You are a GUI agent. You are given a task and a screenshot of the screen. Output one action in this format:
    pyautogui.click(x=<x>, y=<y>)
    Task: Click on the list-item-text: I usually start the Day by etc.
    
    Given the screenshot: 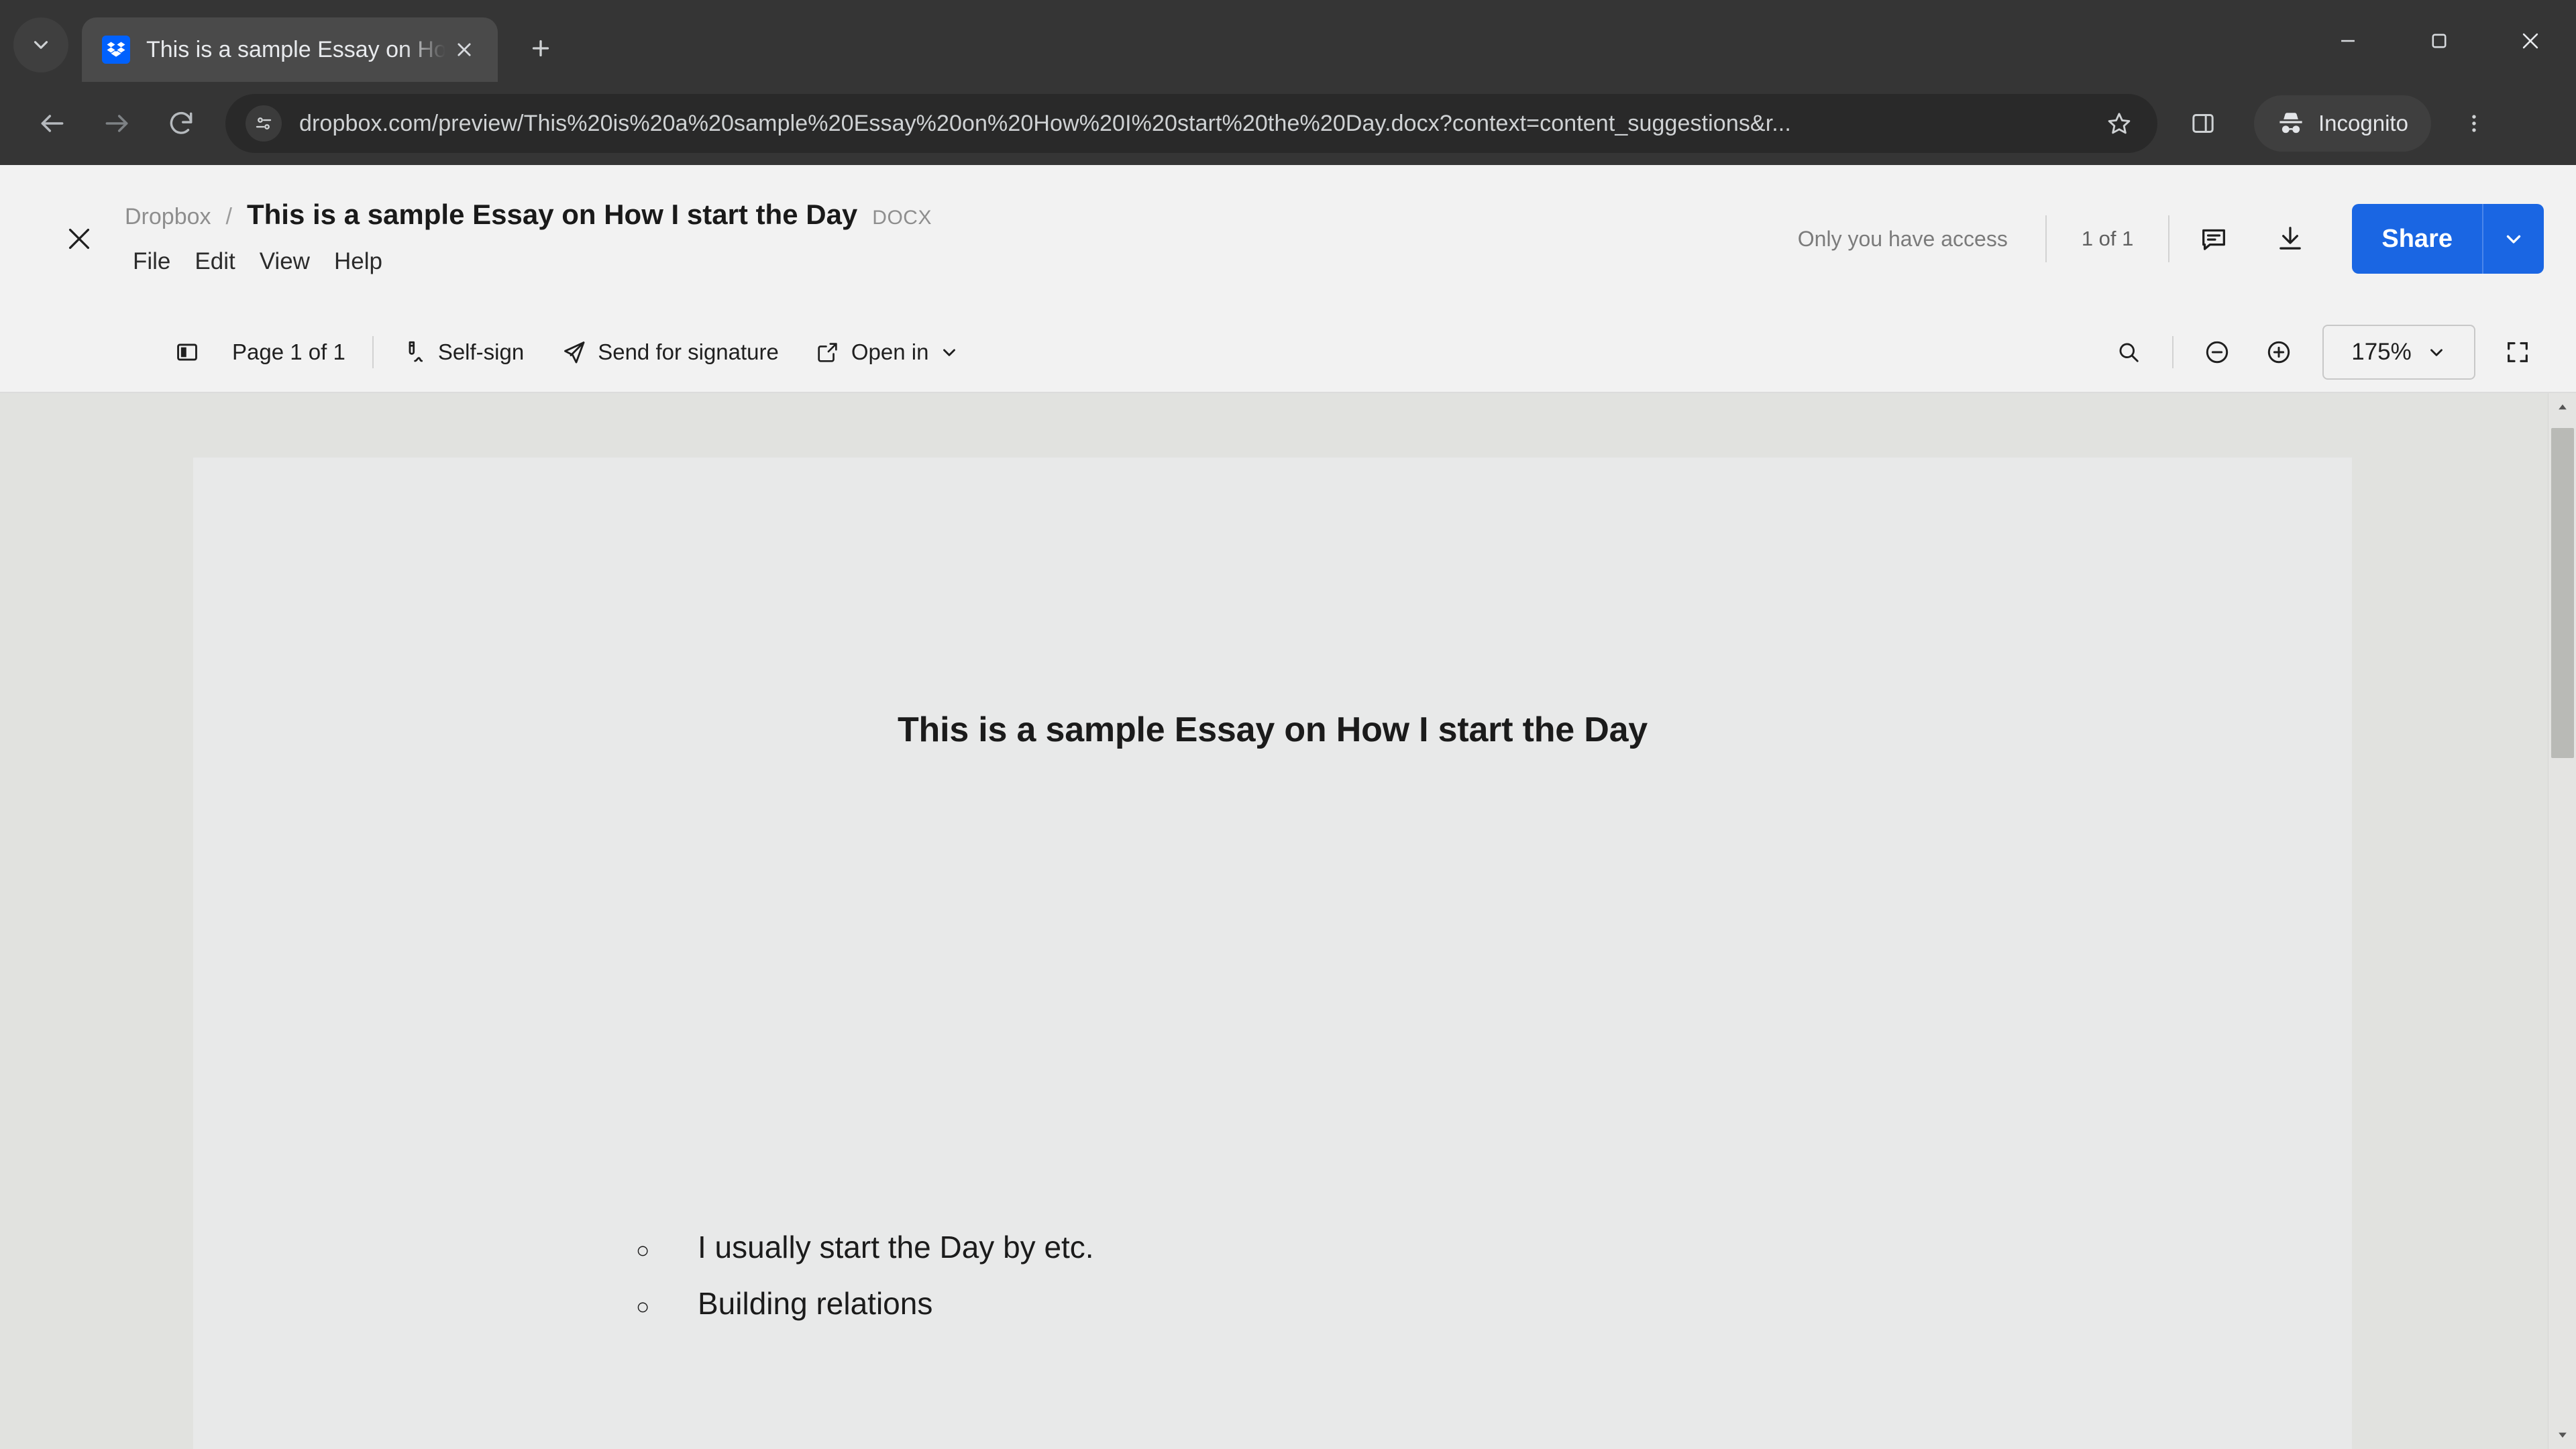 What is the action you would take?
    pyautogui.click(x=896, y=1247)
    